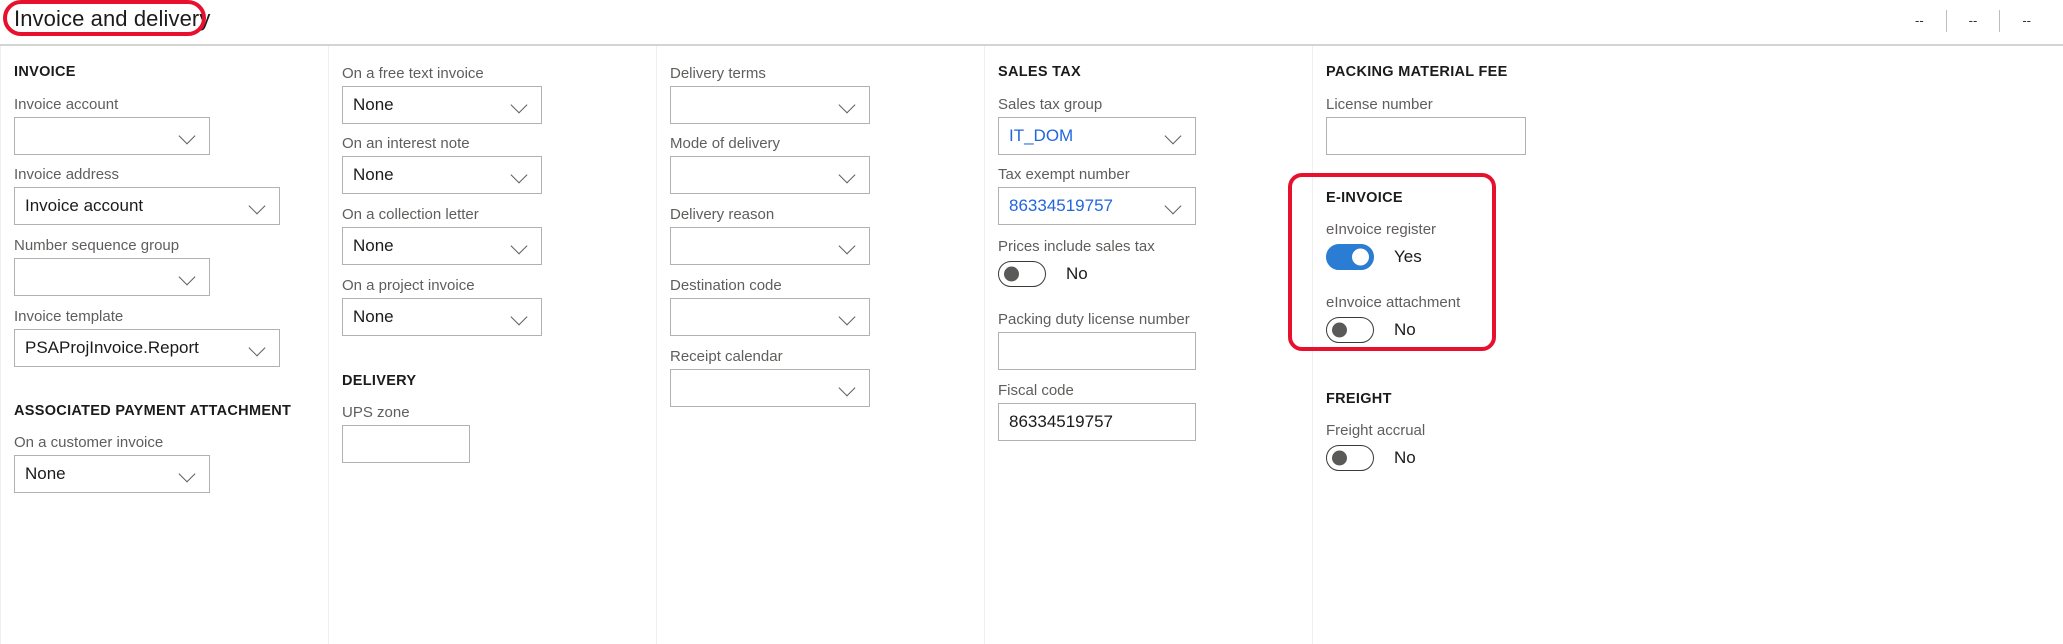 The image size is (2063, 644). What do you see at coordinates (1064, 174) in the screenshot?
I see `label-tax-exempt-number: Tax exempt number` at bounding box center [1064, 174].